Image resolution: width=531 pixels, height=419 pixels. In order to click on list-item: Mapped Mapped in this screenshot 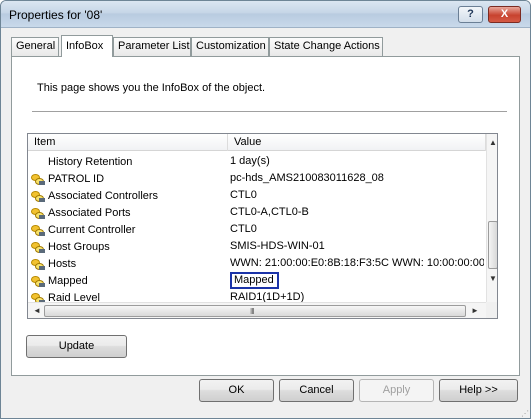, I will do `click(257, 280)`.